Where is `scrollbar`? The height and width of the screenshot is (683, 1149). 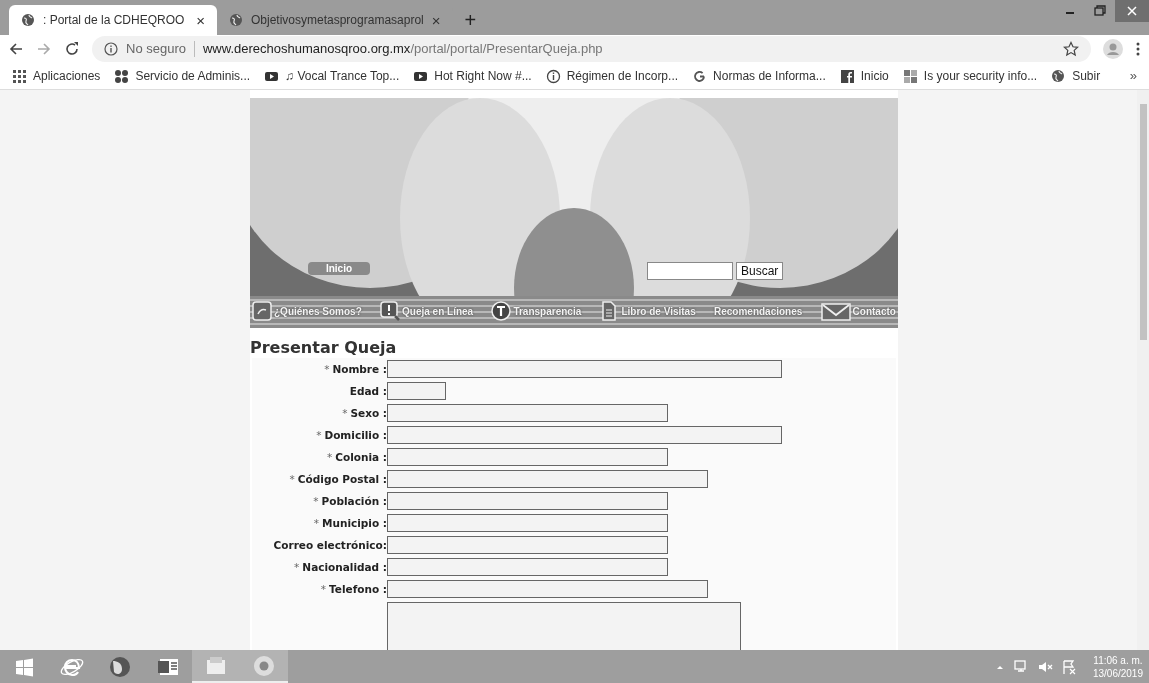
scrollbar is located at coordinates (1143, 370).